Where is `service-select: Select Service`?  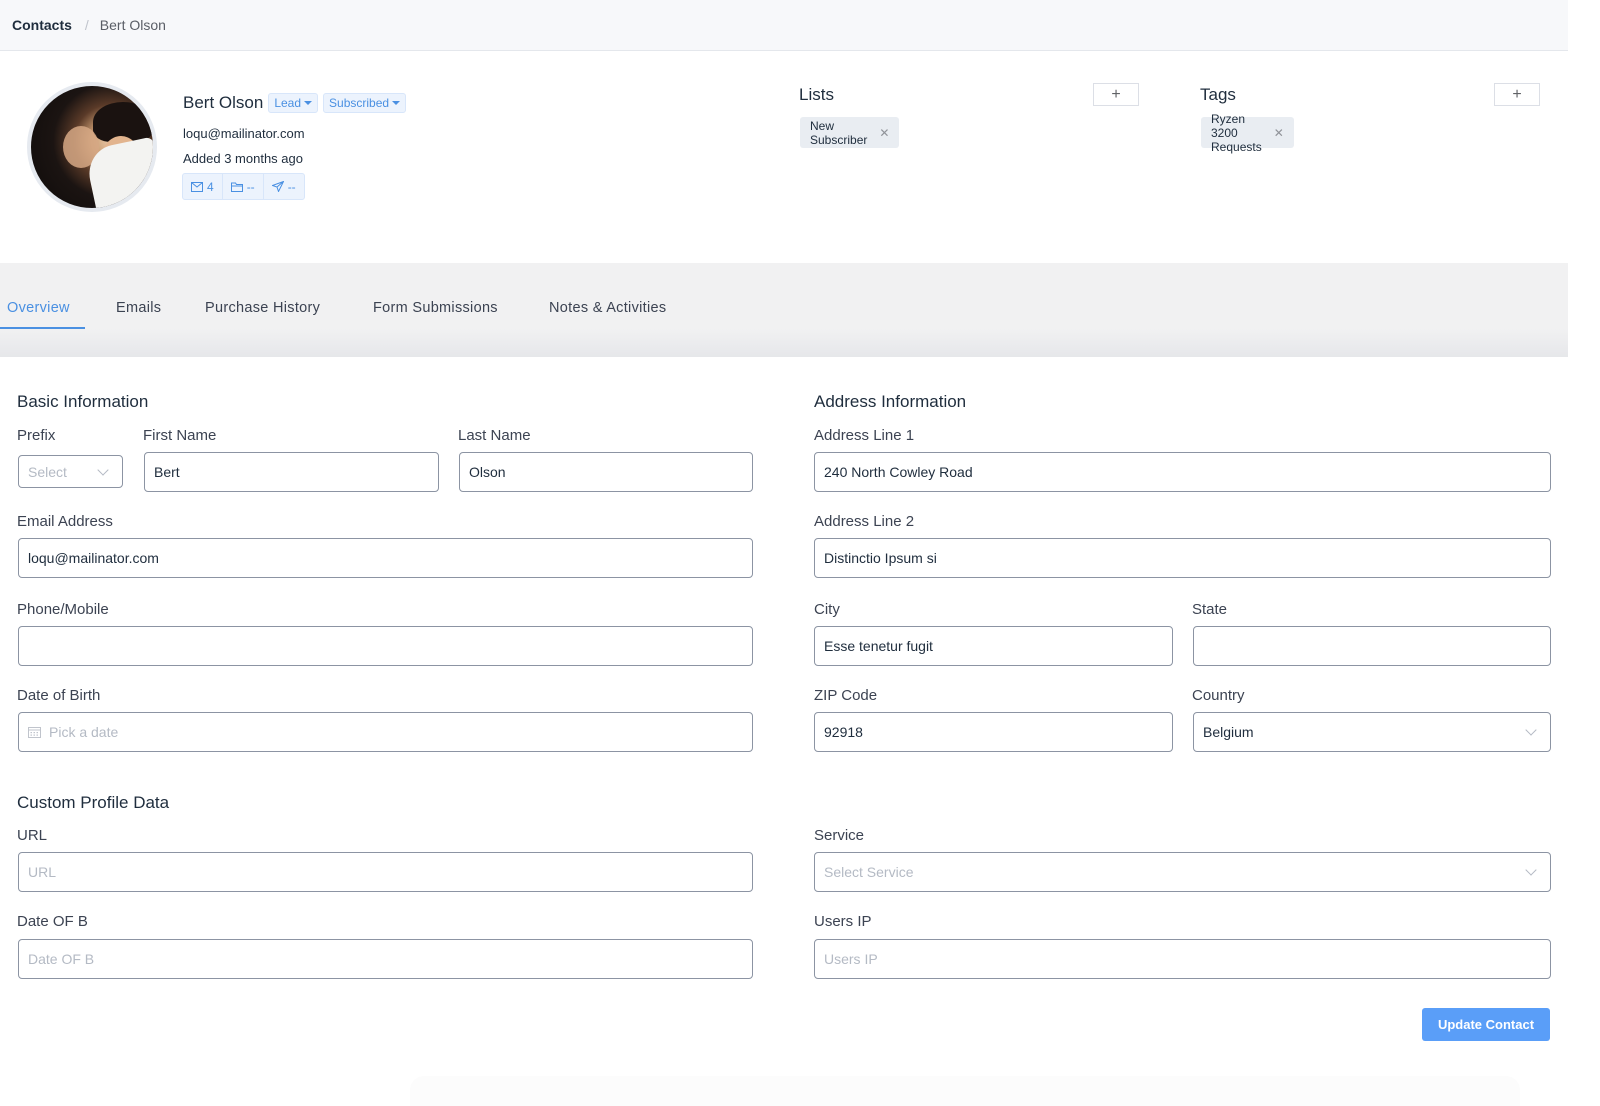
service-select: Select Service is located at coordinates (1182, 872).